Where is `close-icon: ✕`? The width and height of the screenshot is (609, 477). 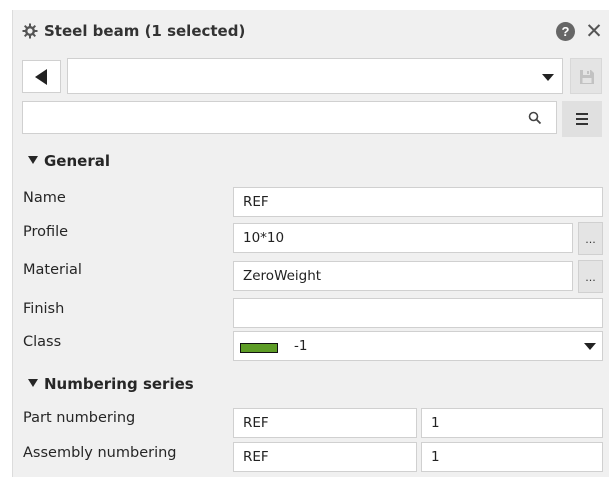 close-icon: ✕ is located at coordinates (594, 31).